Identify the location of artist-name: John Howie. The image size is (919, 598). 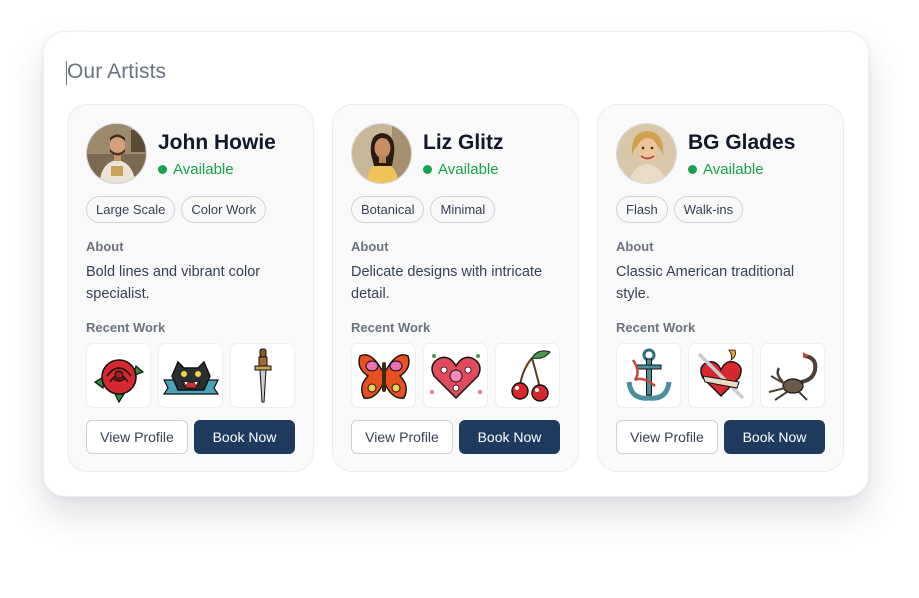
(217, 142).